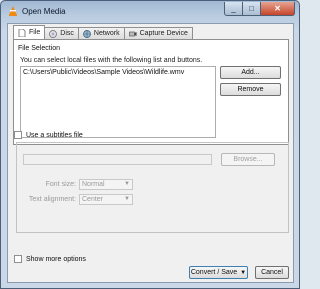  Describe the element at coordinates (35, 32) in the screenshot. I see `tab-file-label: File` at that location.